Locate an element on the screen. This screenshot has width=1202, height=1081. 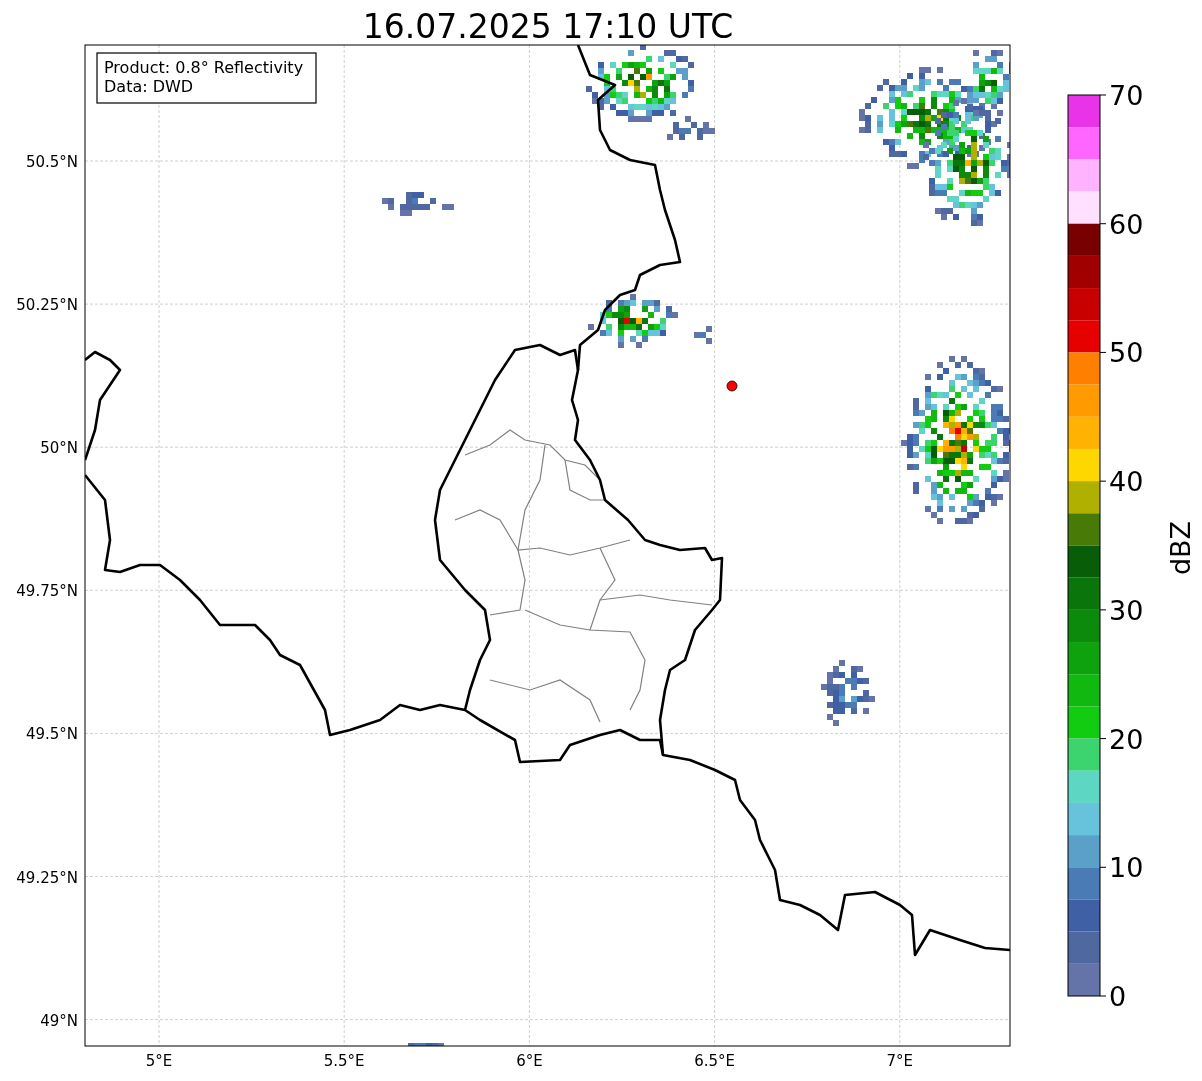
colorbar-tick-label: 10 is located at coordinates (1126, 868).